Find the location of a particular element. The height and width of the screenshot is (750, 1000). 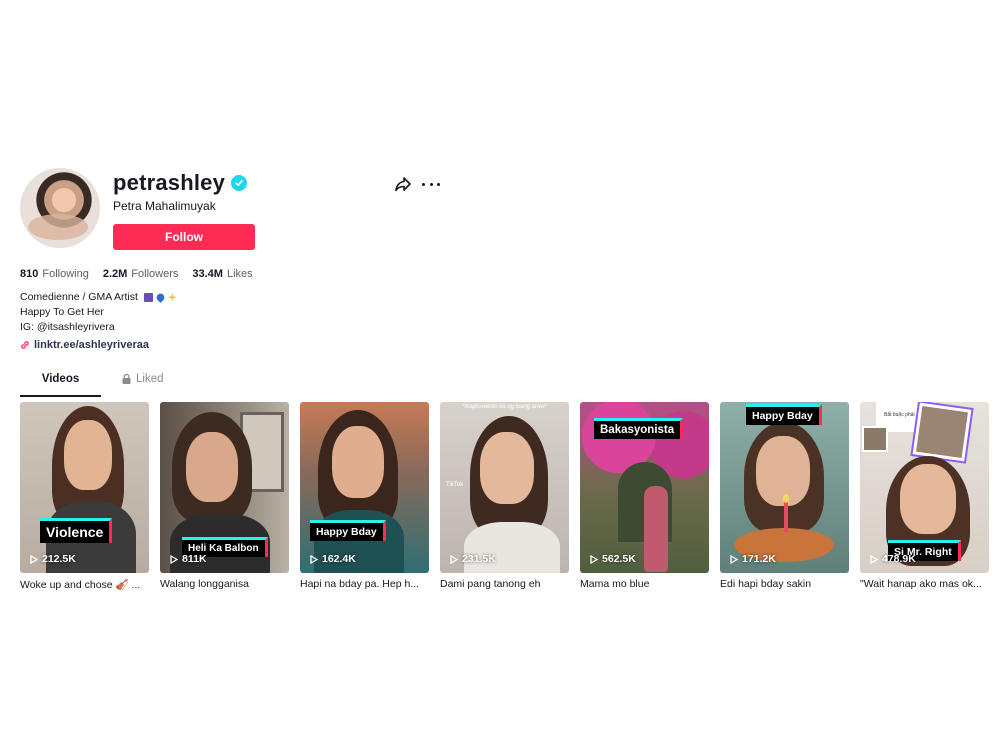

view-count: 231.5K is located at coordinates (473, 559).